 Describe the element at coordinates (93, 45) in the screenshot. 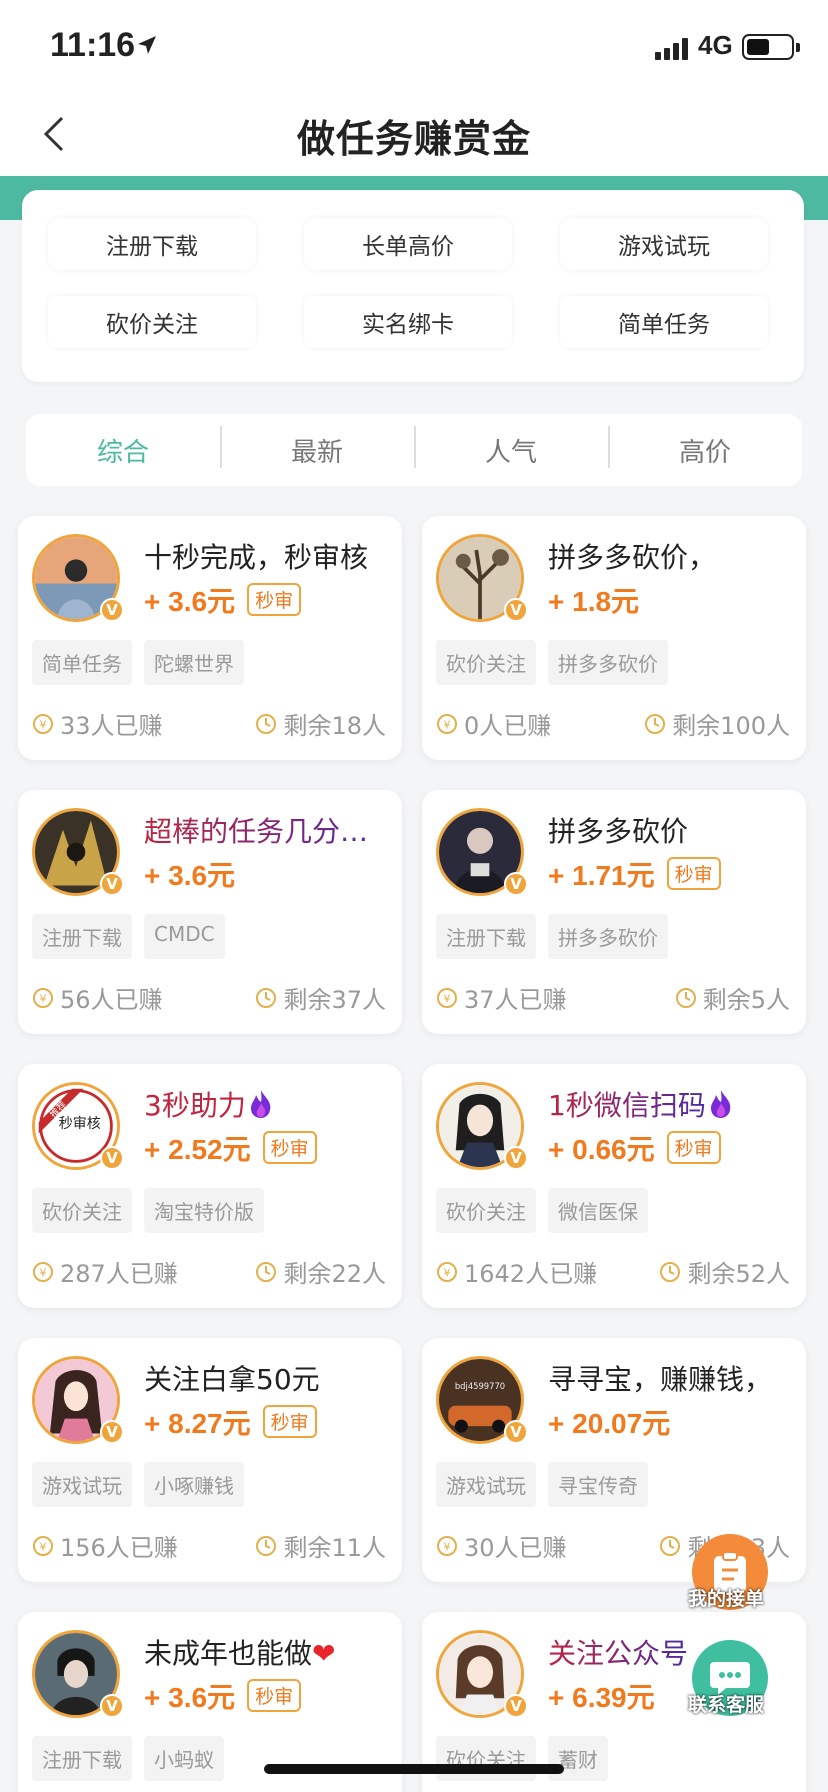

I see `status-time: 11:16` at that location.